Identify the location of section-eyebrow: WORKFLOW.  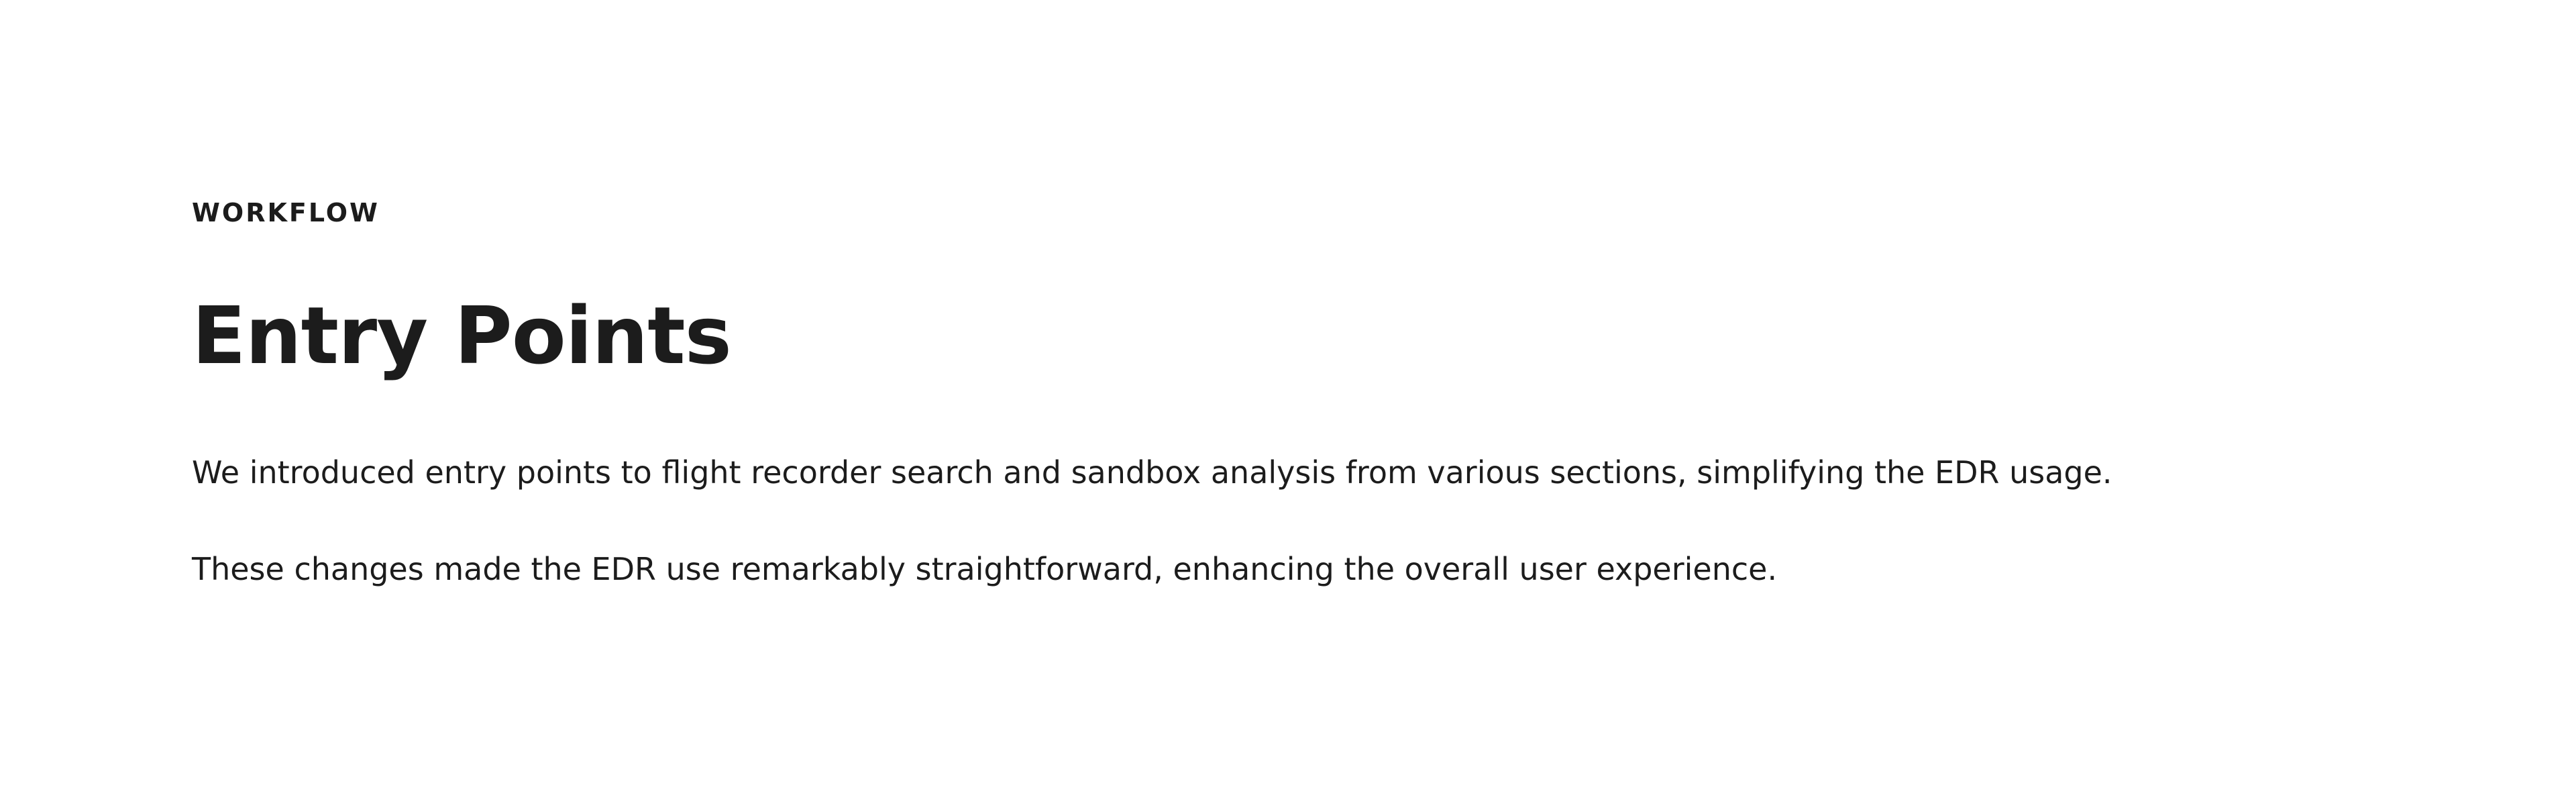
(286, 213).